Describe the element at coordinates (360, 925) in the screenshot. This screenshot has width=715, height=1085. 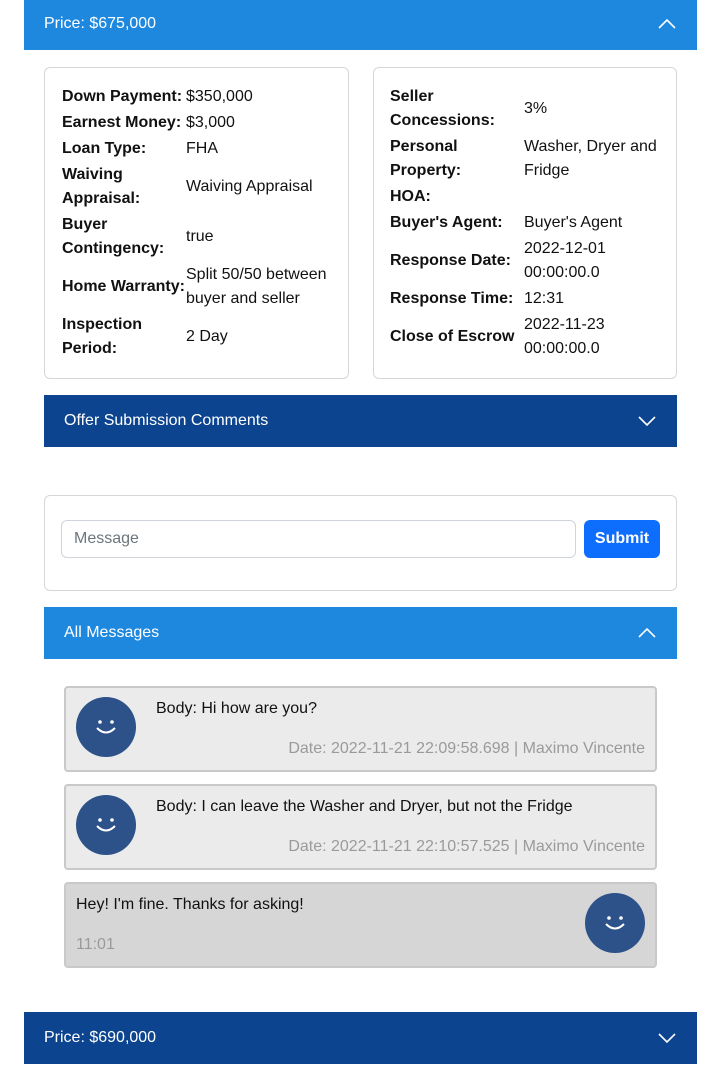
I see `message-item-own: Hey! I'm fine. Thanks for asking! 11:01` at that location.